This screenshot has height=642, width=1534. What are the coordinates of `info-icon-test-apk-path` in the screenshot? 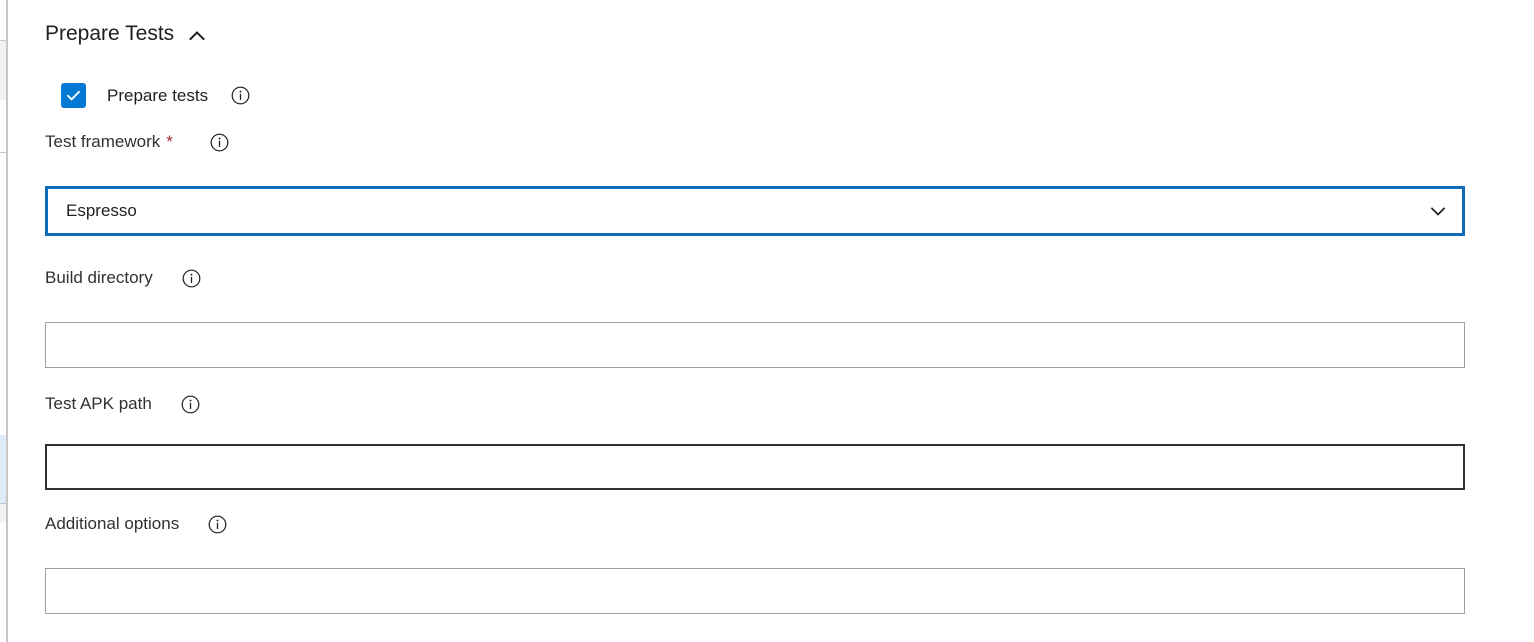 It's located at (190, 404).